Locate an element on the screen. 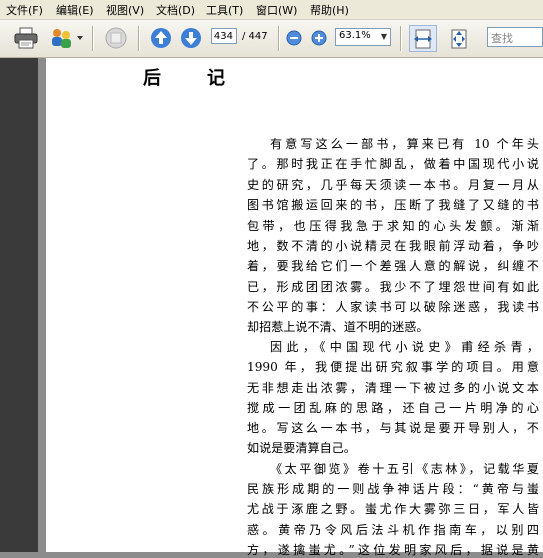  zoom-out-button is located at coordinates (294, 38).